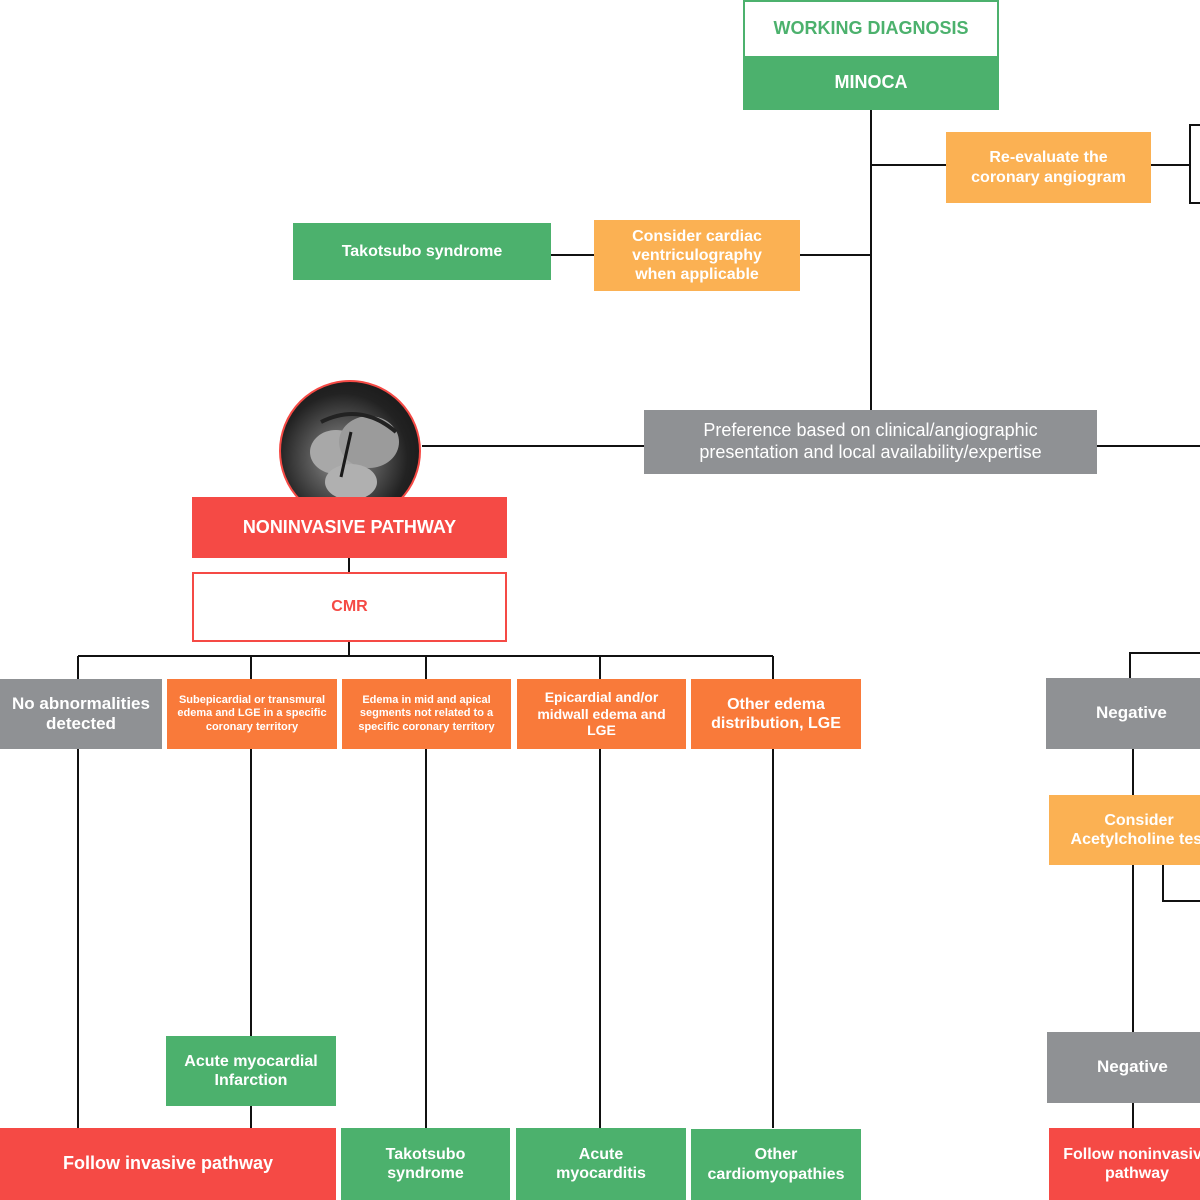  I want to click on finding-epicardial-midwall: Epicardial and/or midwall edema and LGE, so click(601, 714).